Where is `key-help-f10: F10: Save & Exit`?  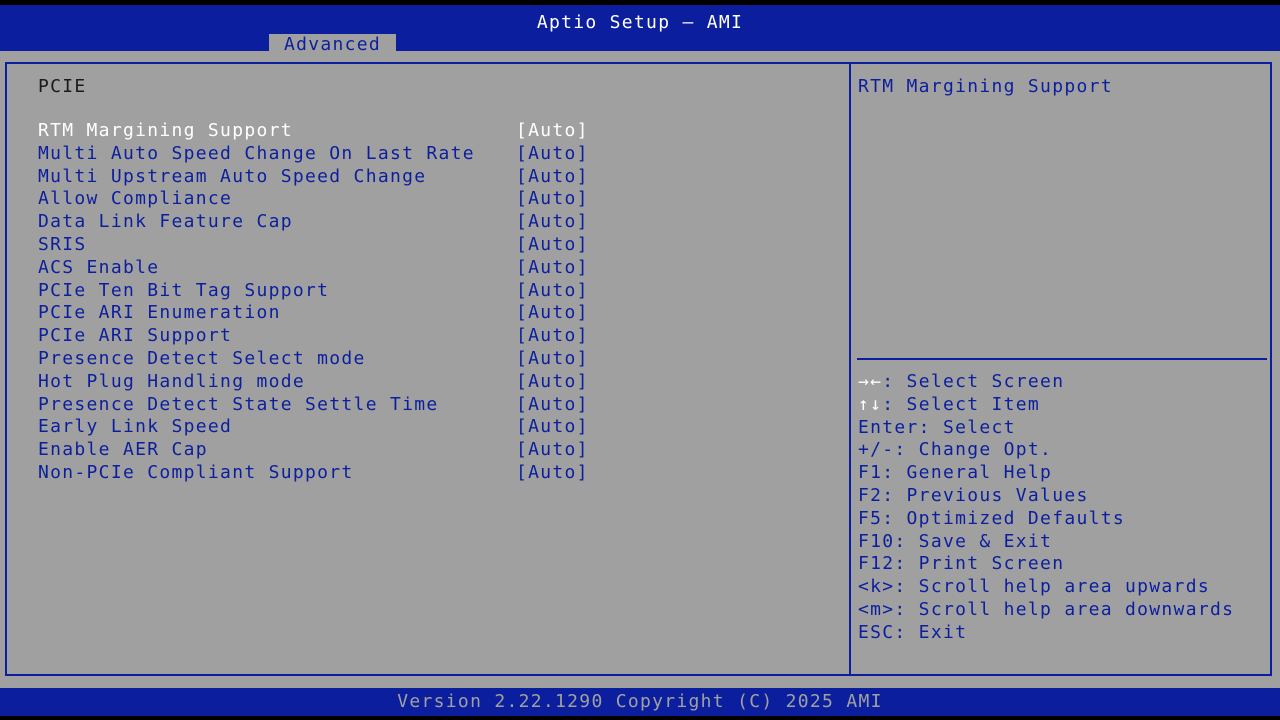 key-help-f10: F10: Save & Exit is located at coordinates (955, 541).